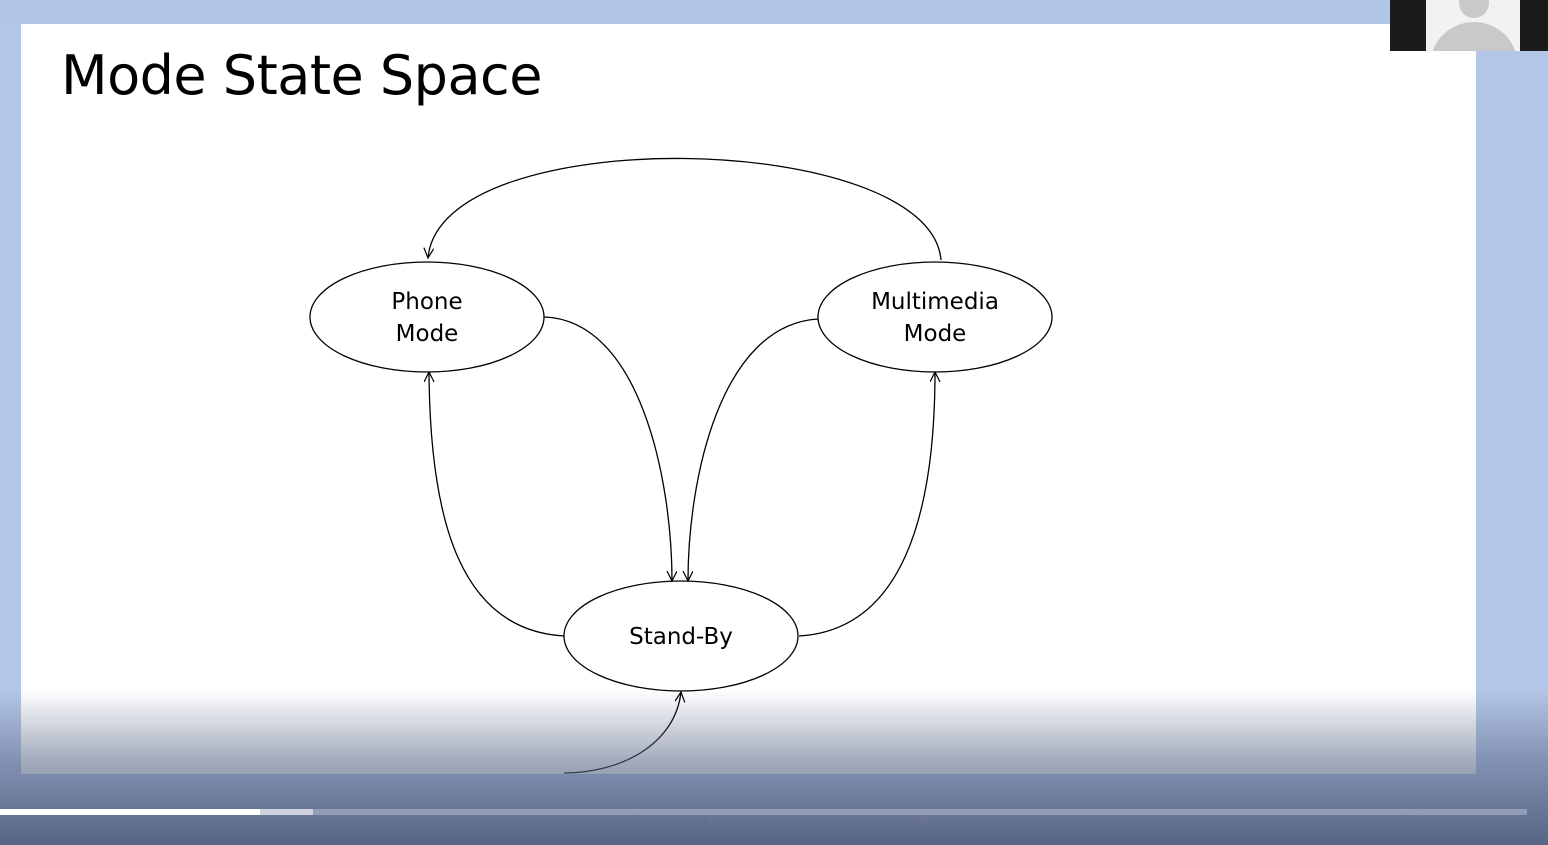 This screenshot has height=845, width=1548. What do you see at coordinates (935, 334) in the screenshot?
I see `node-multimedia-mode-line2: Mode` at bounding box center [935, 334].